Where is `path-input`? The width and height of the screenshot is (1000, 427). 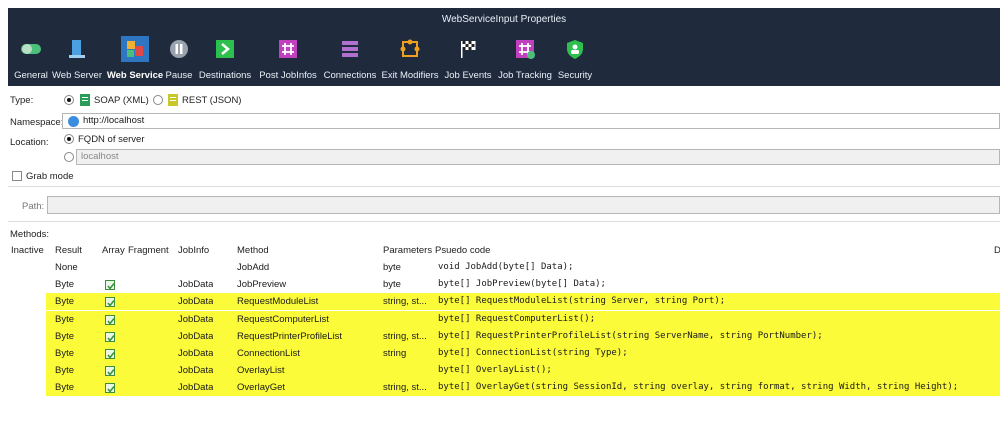 path-input is located at coordinates (523, 205).